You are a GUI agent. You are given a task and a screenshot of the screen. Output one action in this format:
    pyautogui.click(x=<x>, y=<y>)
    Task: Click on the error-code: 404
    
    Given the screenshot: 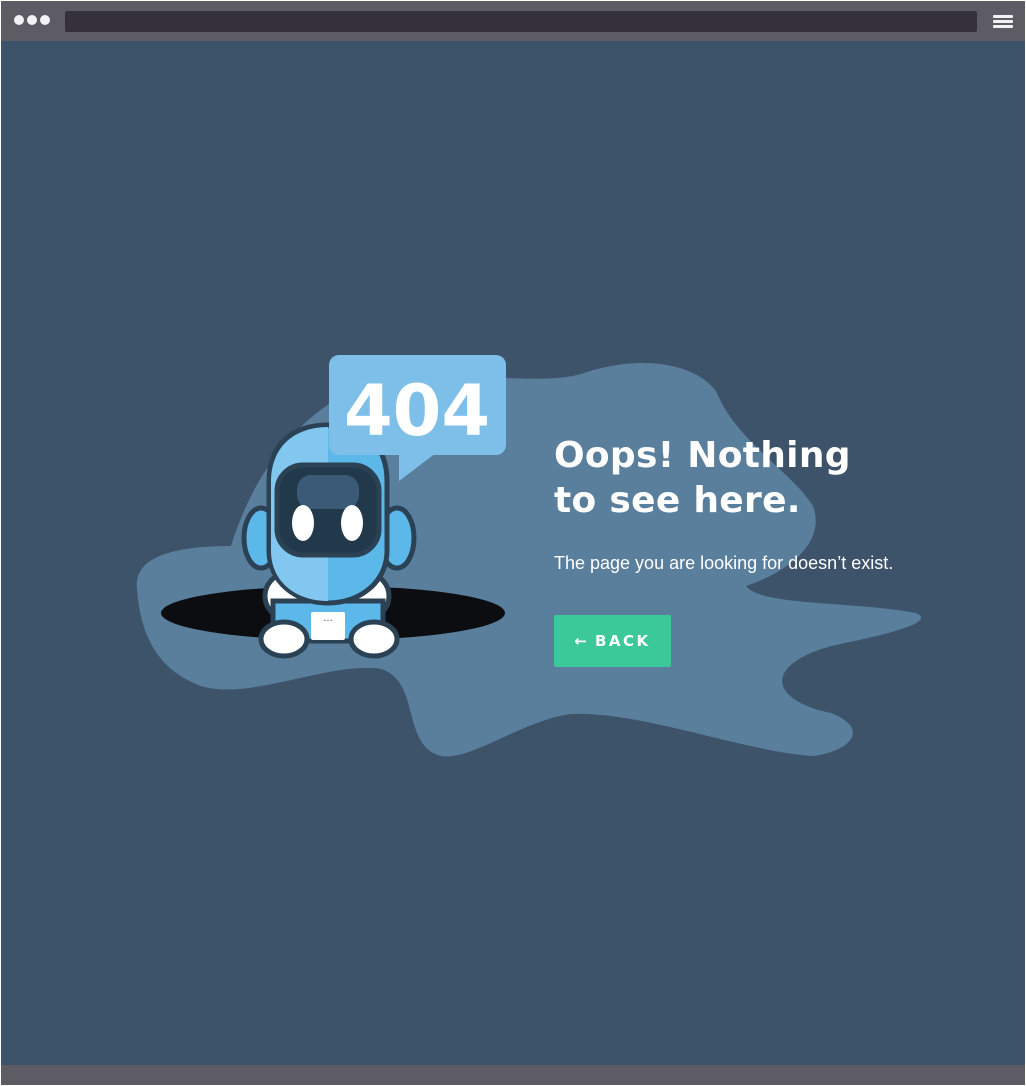 What is the action you would take?
    pyautogui.click(x=417, y=411)
    